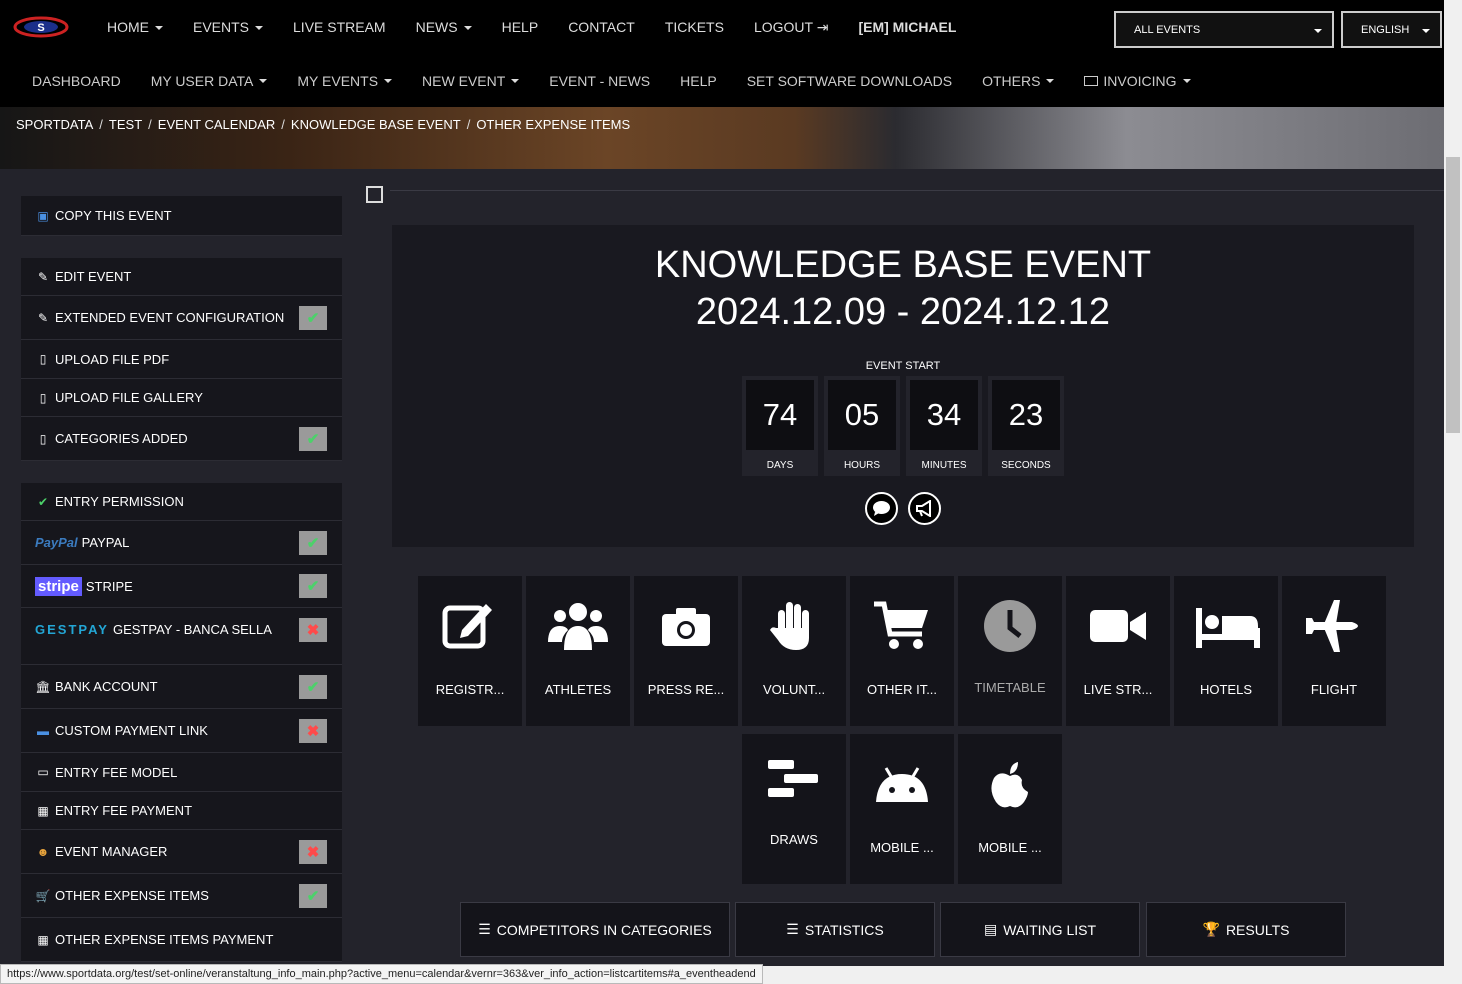  I want to click on sidebar-other-expense-payment: ▦ OTHER EXPENSE ITEMS PAYMENT, so click(181, 940).